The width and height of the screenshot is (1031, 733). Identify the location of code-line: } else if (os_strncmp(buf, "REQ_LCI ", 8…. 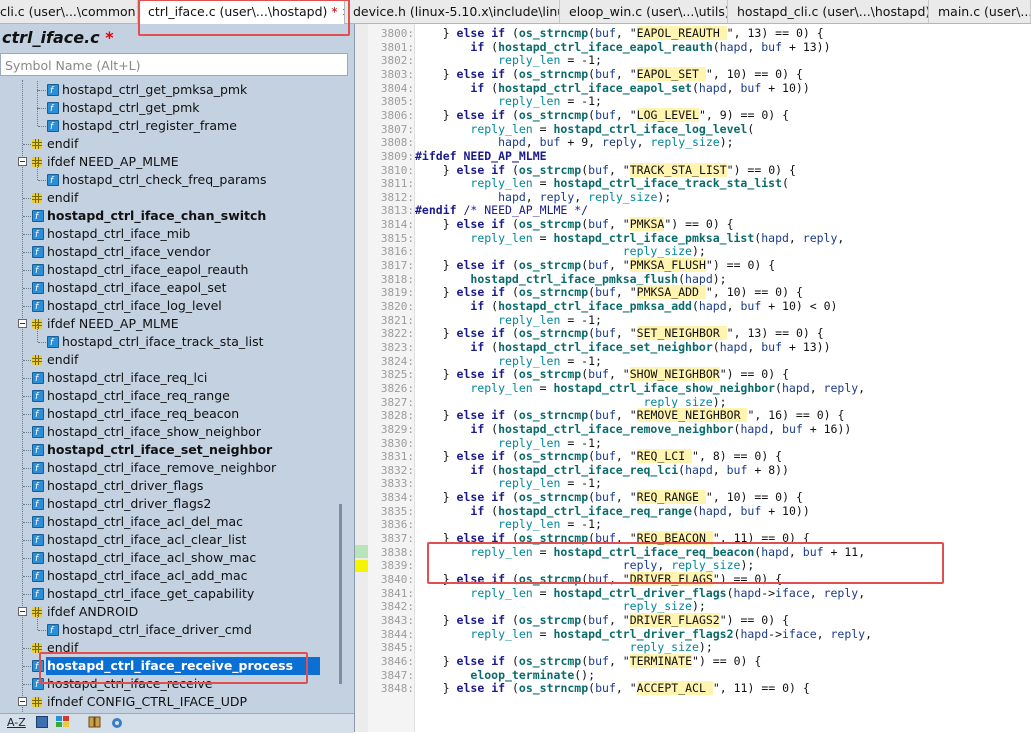
(598, 456).